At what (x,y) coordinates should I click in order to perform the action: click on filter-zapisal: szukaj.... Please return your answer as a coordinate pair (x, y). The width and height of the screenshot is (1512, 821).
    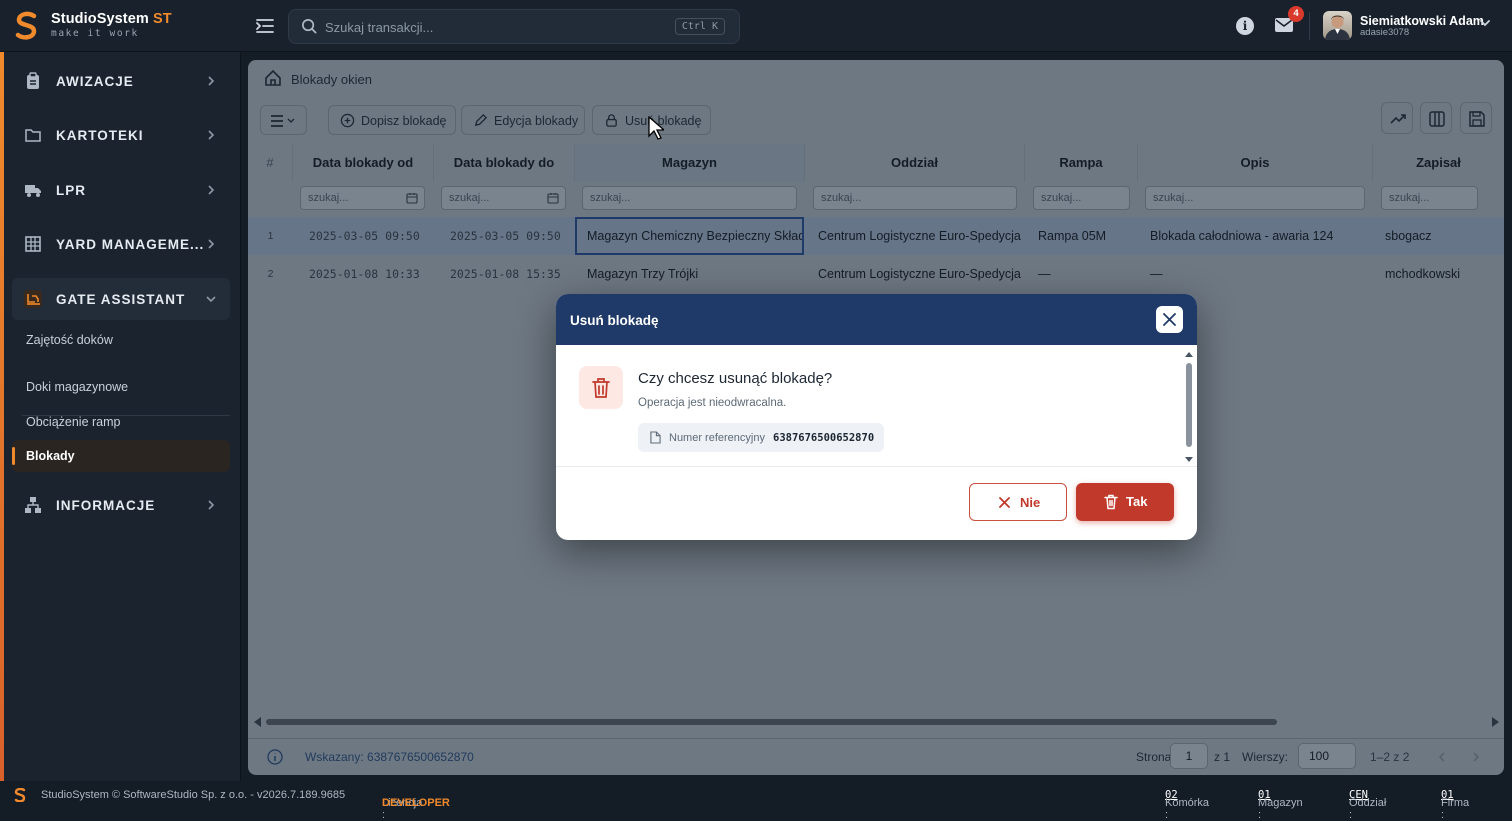
    Looking at the image, I should click on (1429, 198).